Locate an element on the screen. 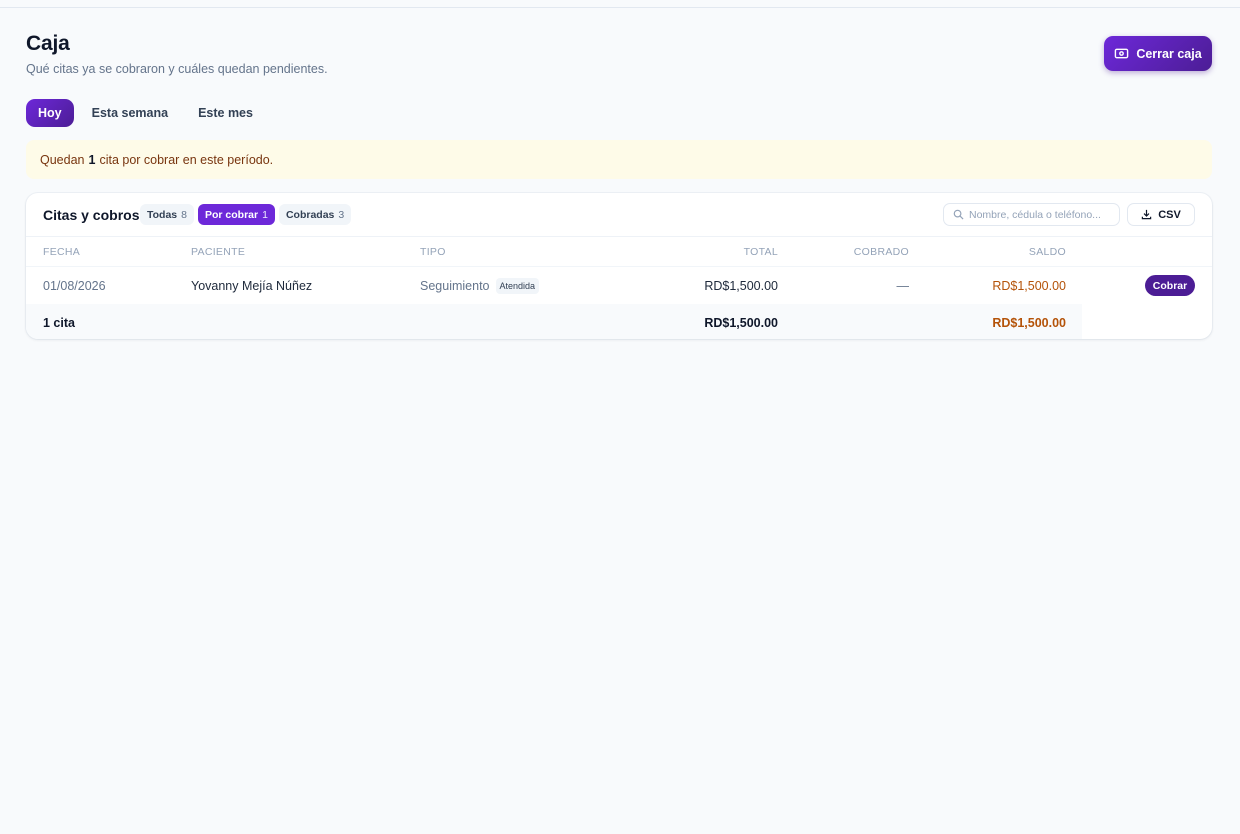  filter-pending-label: Por cobrar is located at coordinates (232, 214).